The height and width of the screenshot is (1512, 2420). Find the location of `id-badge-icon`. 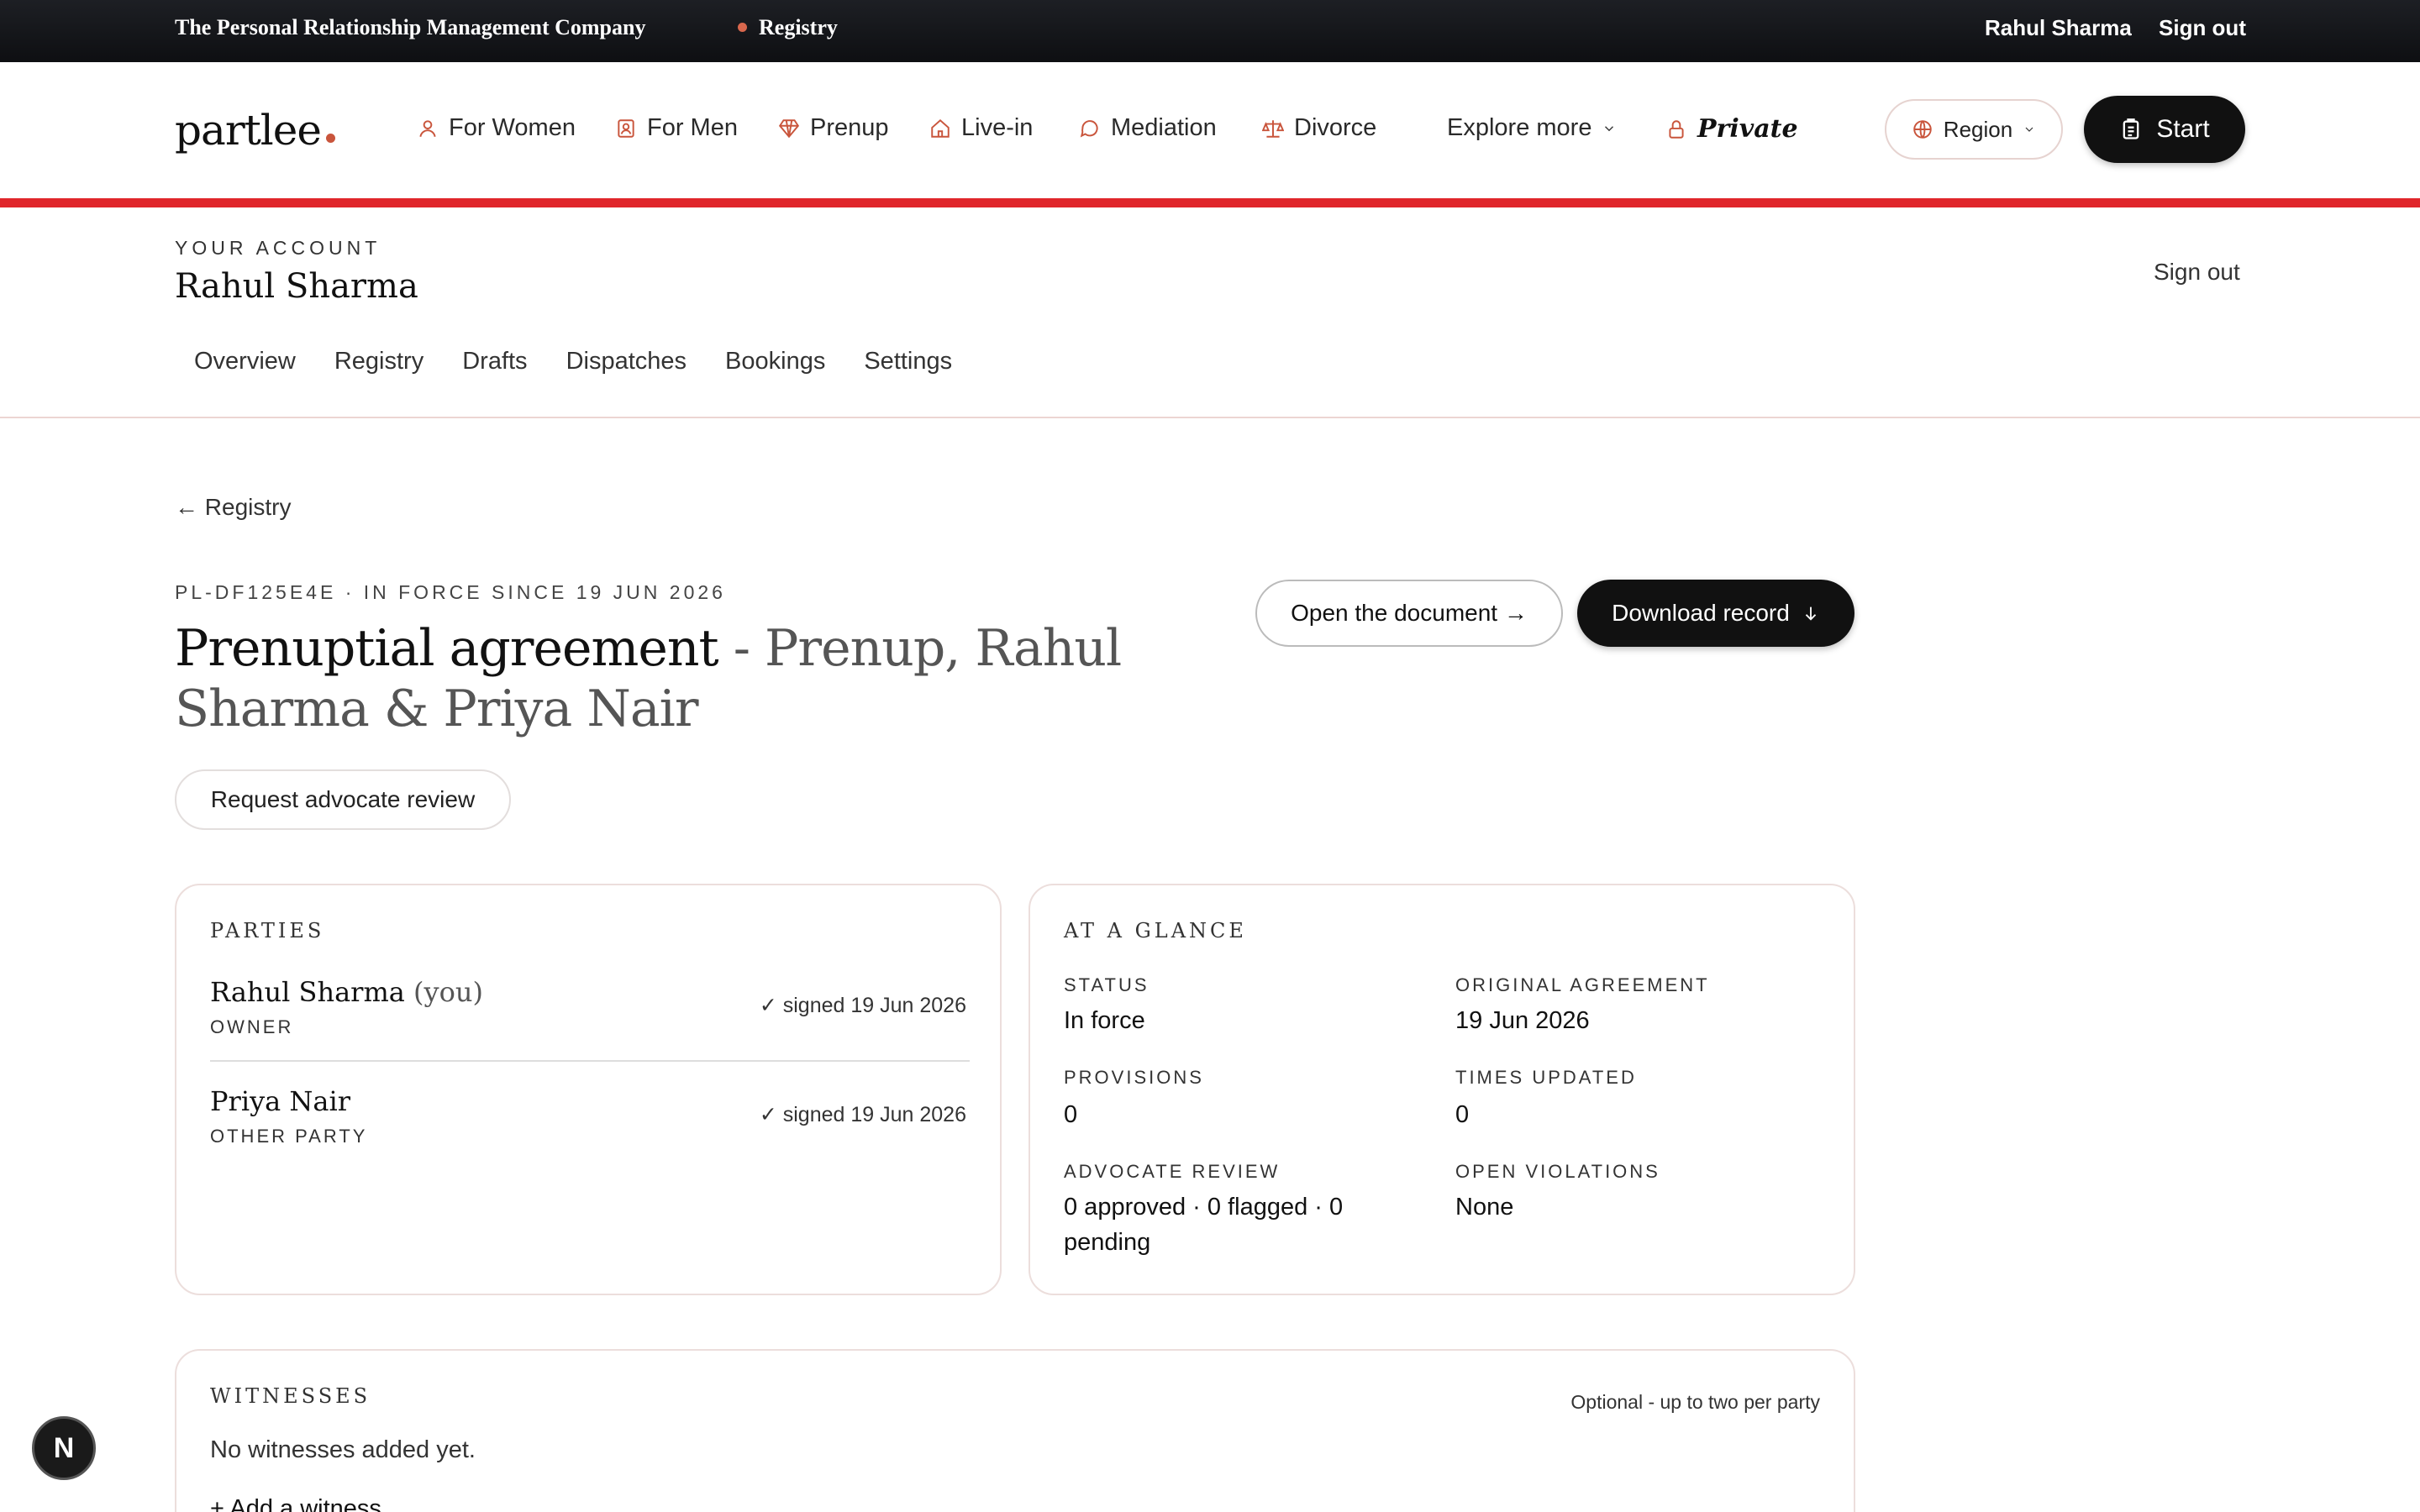

id-badge-icon is located at coordinates (626, 128).